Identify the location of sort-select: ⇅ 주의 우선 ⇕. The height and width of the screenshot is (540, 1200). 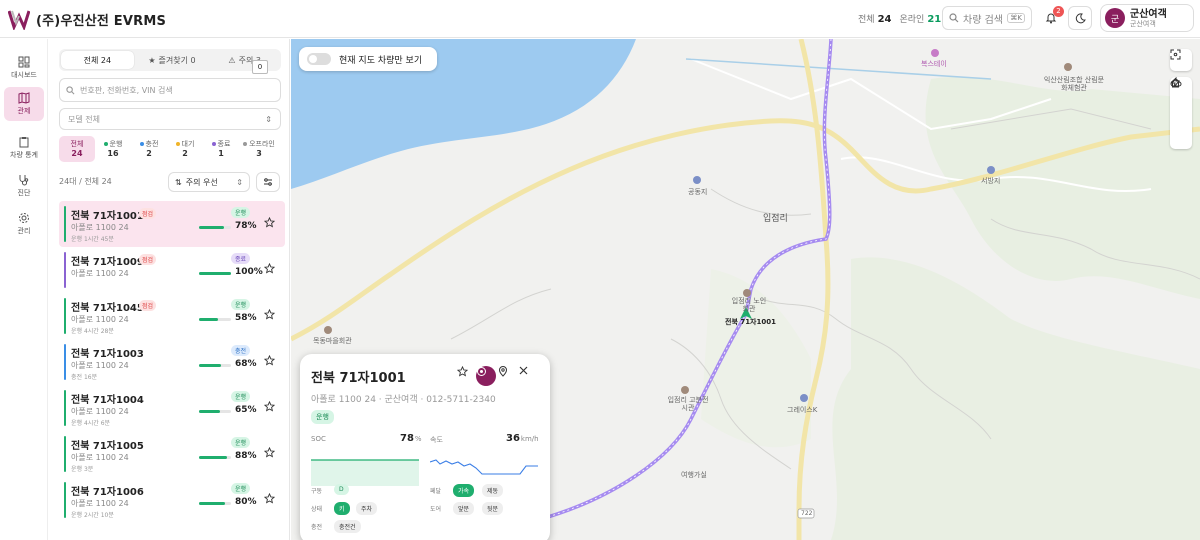
(209, 182).